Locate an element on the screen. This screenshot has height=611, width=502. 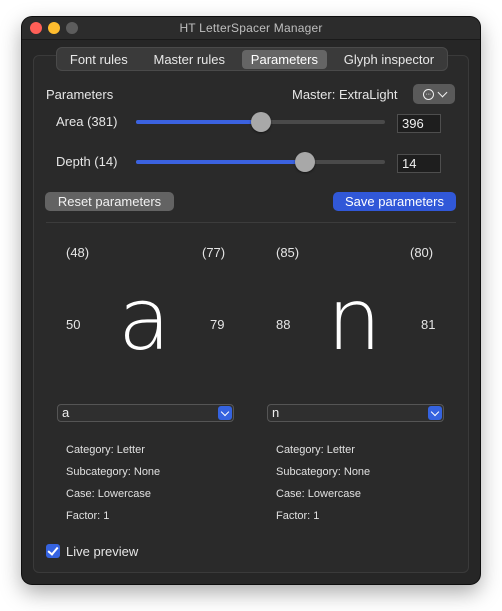
area-slider-knob is located at coordinates (261, 122).